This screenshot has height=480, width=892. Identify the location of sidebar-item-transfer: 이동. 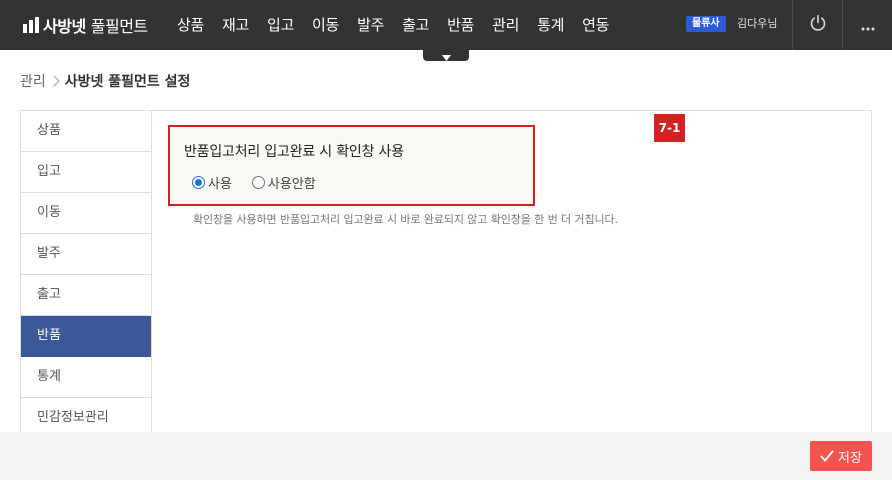
(86, 213).